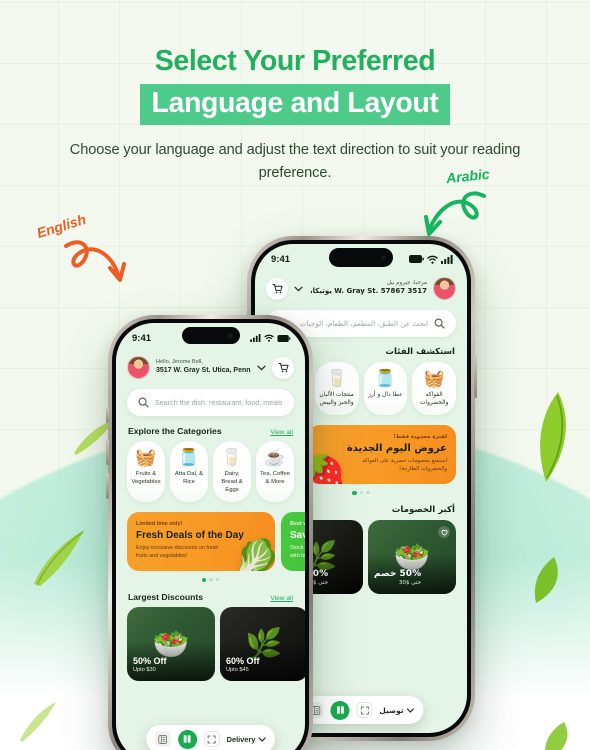 This screenshot has height=750, width=590. Describe the element at coordinates (146, 478) in the screenshot. I see `category-label: Fruits & Vegetables` at that location.